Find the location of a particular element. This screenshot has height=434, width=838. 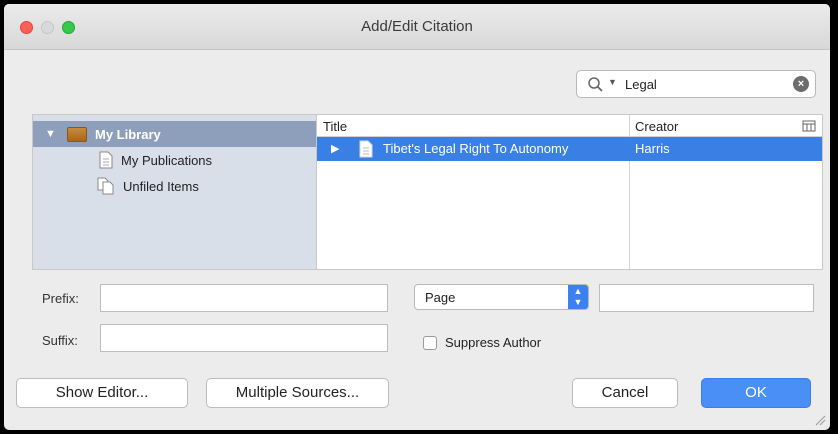

suppress-author-checkbox is located at coordinates (430, 343).